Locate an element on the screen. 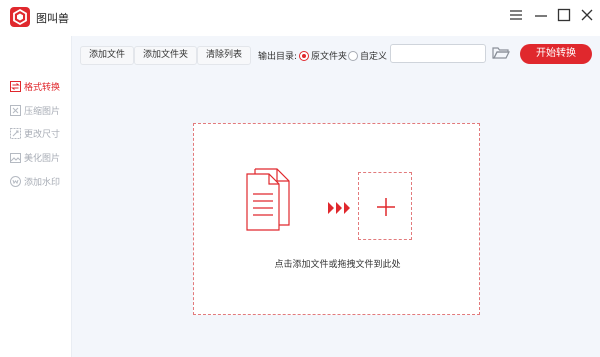  app-title: 图叫兽 is located at coordinates (52, 18).